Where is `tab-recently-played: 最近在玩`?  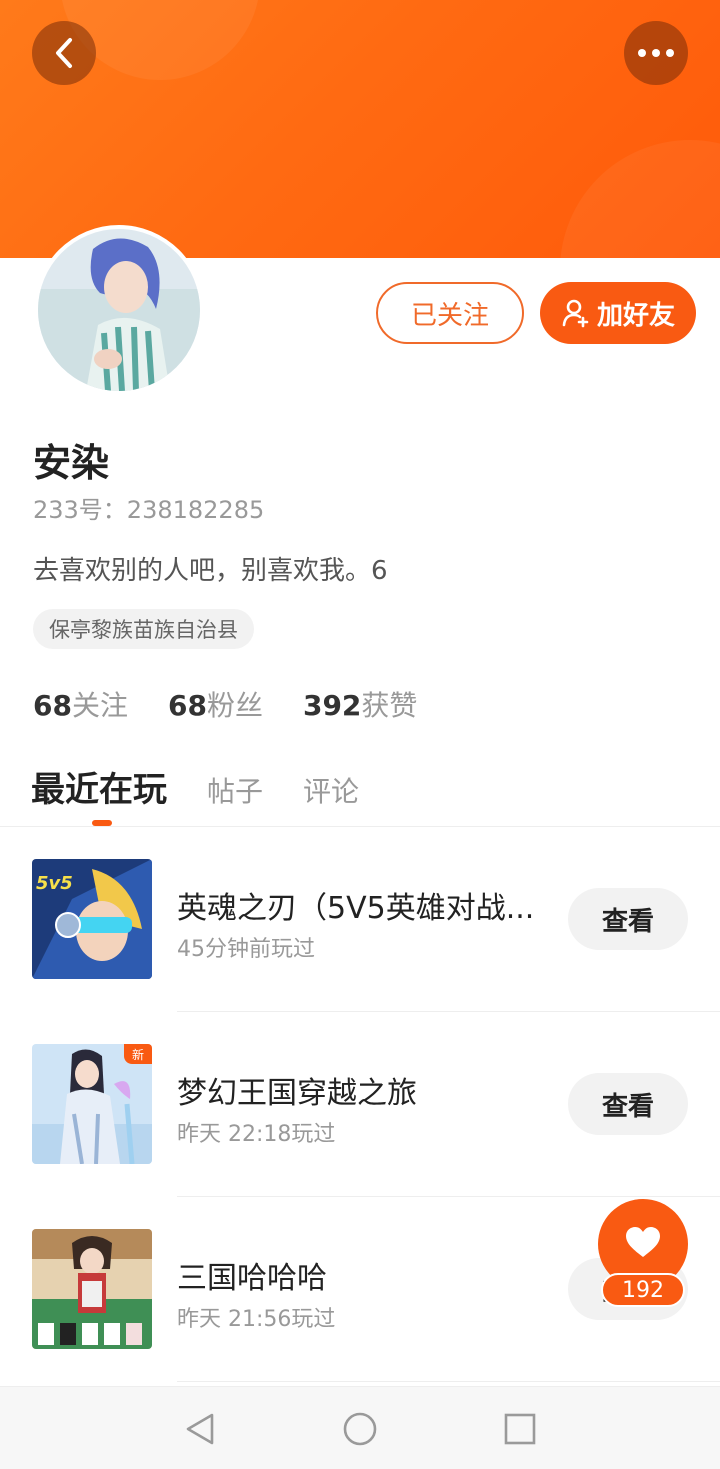
tab-recently-played: 最近在玩 is located at coordinates (99, 786).